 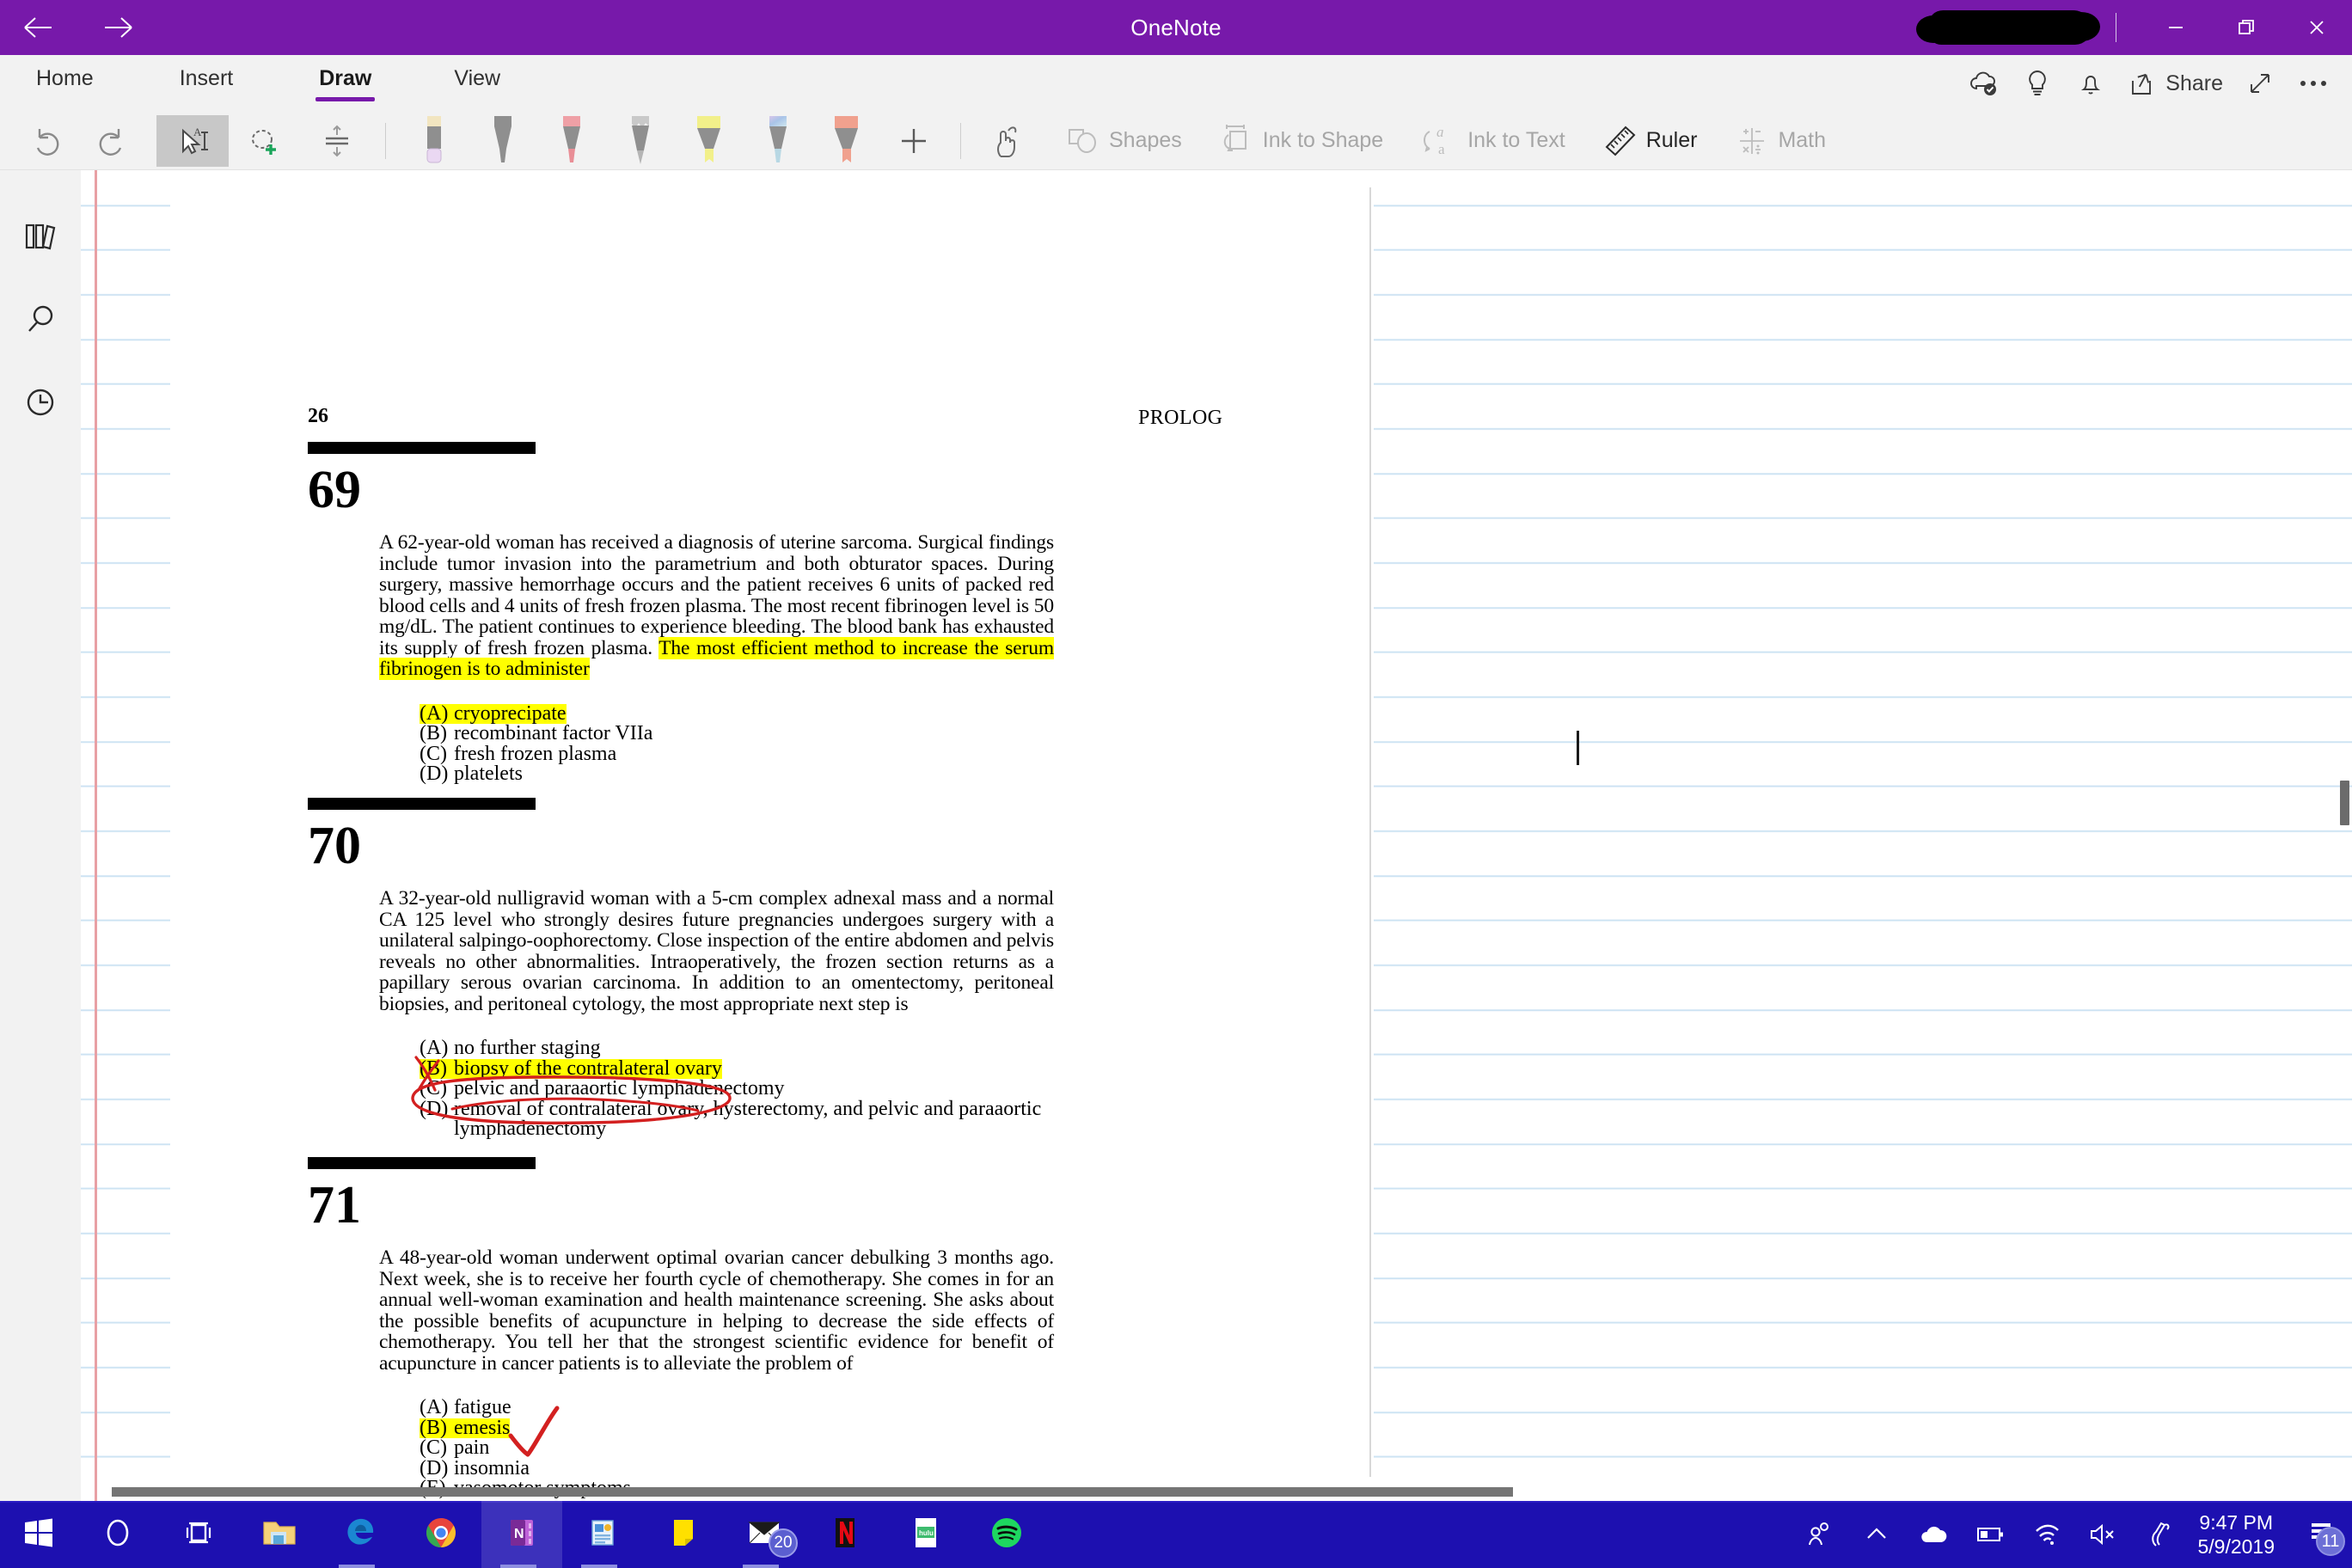 What do you see at coordinates (1370, 832) in the screenshot?
I see `document-right-edge` at bounding box center [1370, 832].